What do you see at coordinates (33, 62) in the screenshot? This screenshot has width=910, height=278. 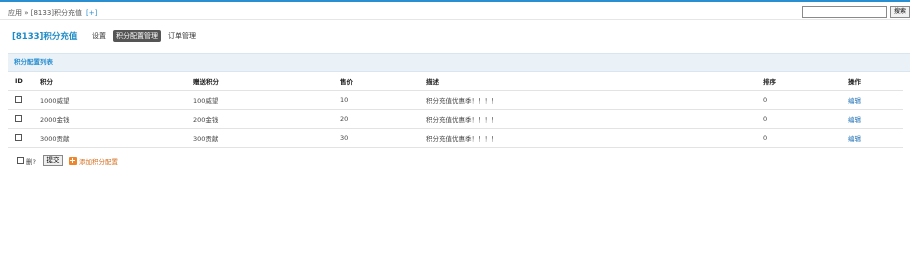 I see `panel-title: 积分配置列表` at bounding box center [33, 62].